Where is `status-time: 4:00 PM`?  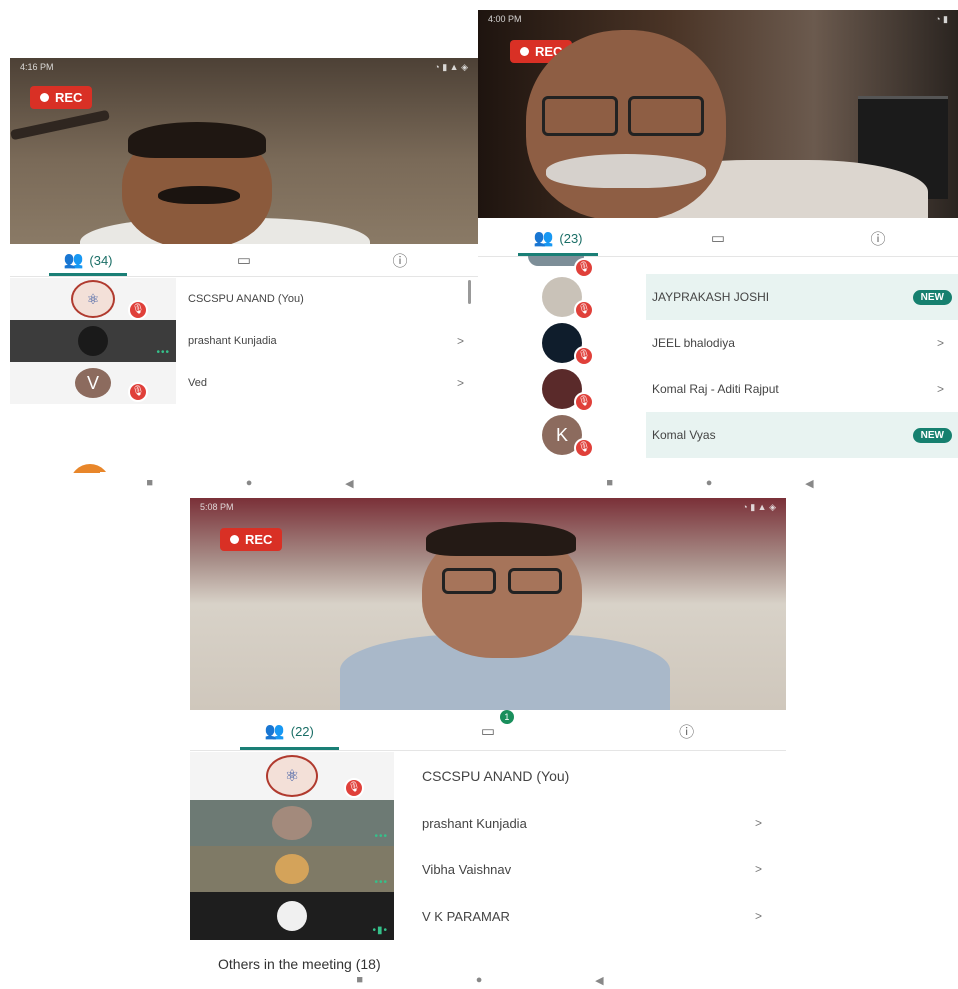
status-time: 4:00 PM is located at coordinates (505, 19).